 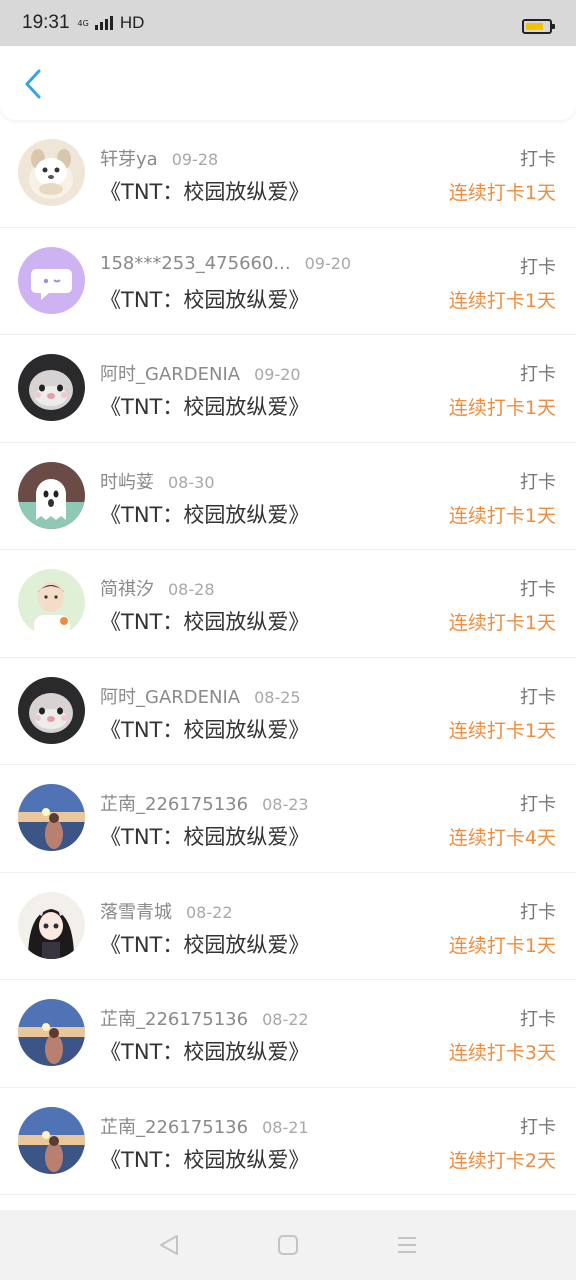 I want to click on checkin-date: 08-28, so click(x=191, y=589).